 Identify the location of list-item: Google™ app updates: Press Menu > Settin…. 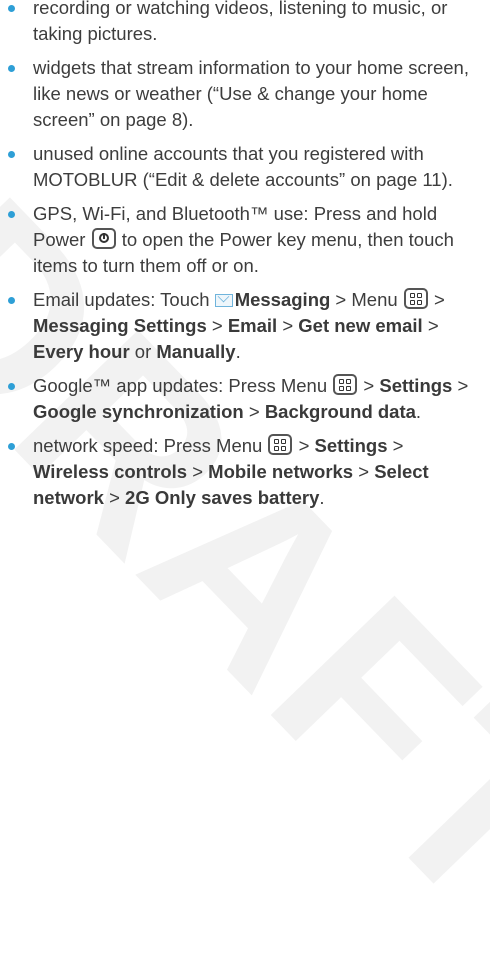
(245, 399).